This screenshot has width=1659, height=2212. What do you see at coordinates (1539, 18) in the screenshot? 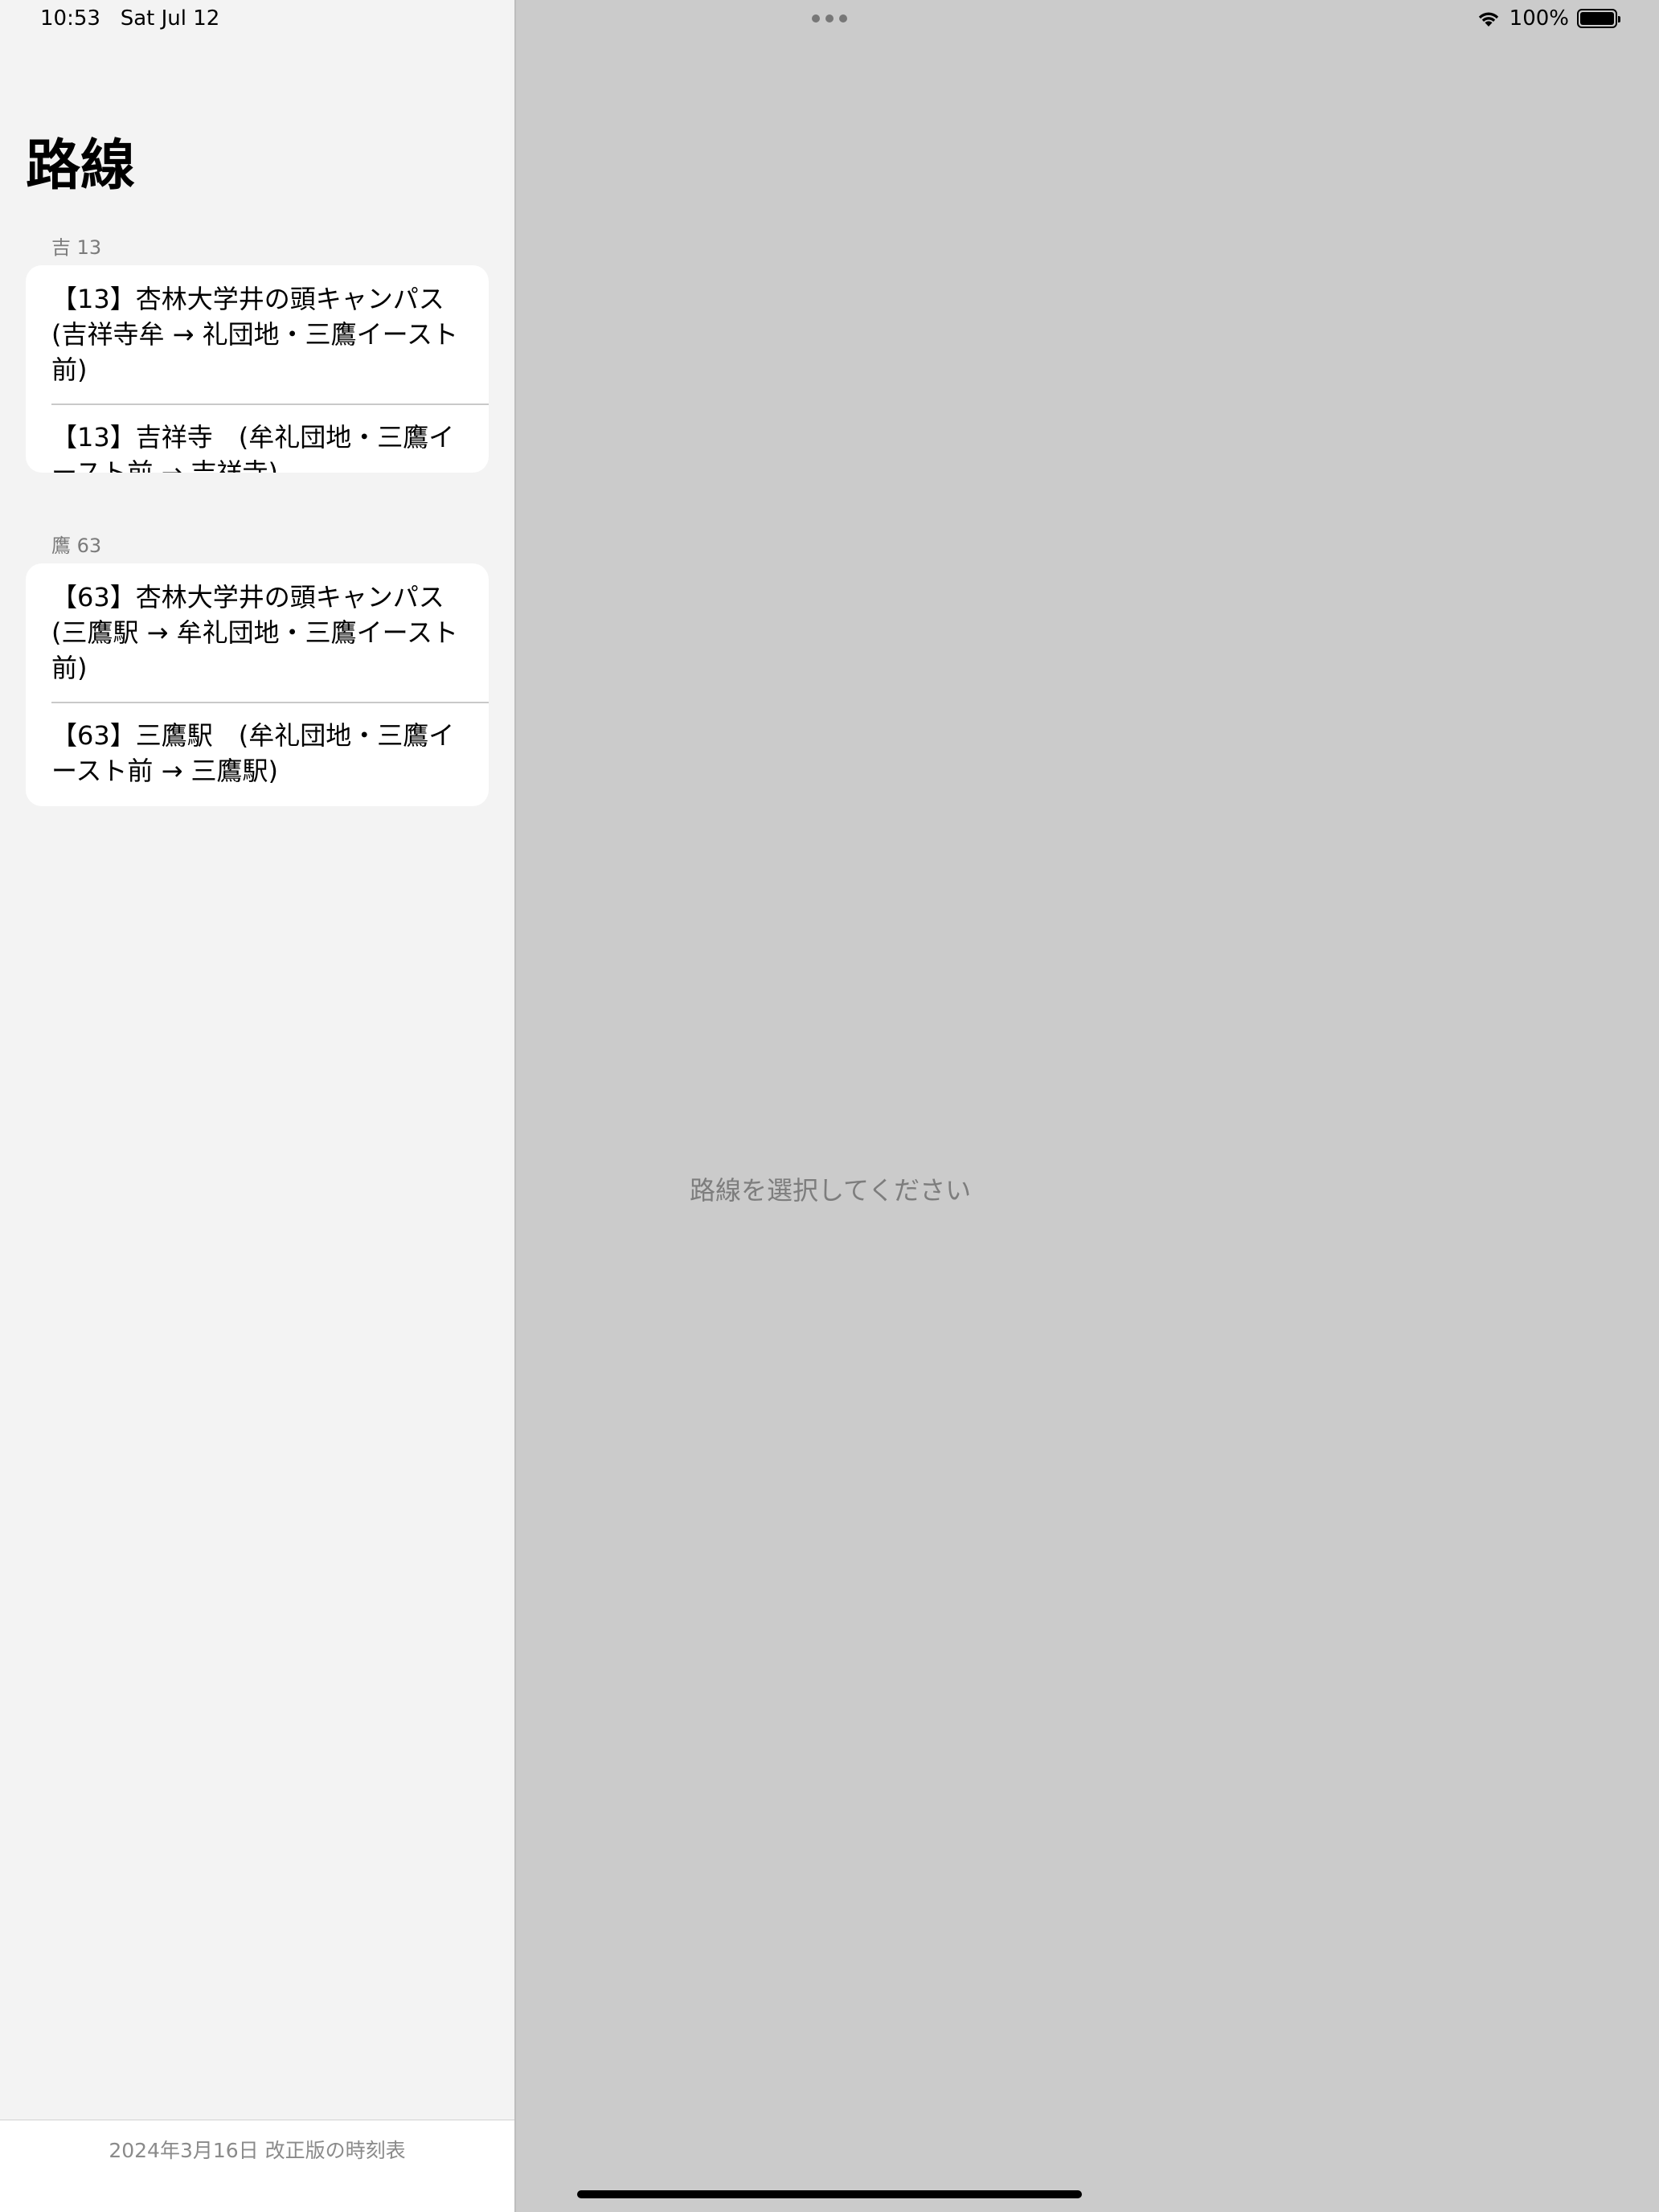
I see `battery-percentage: 100%` at bounding box center [1539, 18].